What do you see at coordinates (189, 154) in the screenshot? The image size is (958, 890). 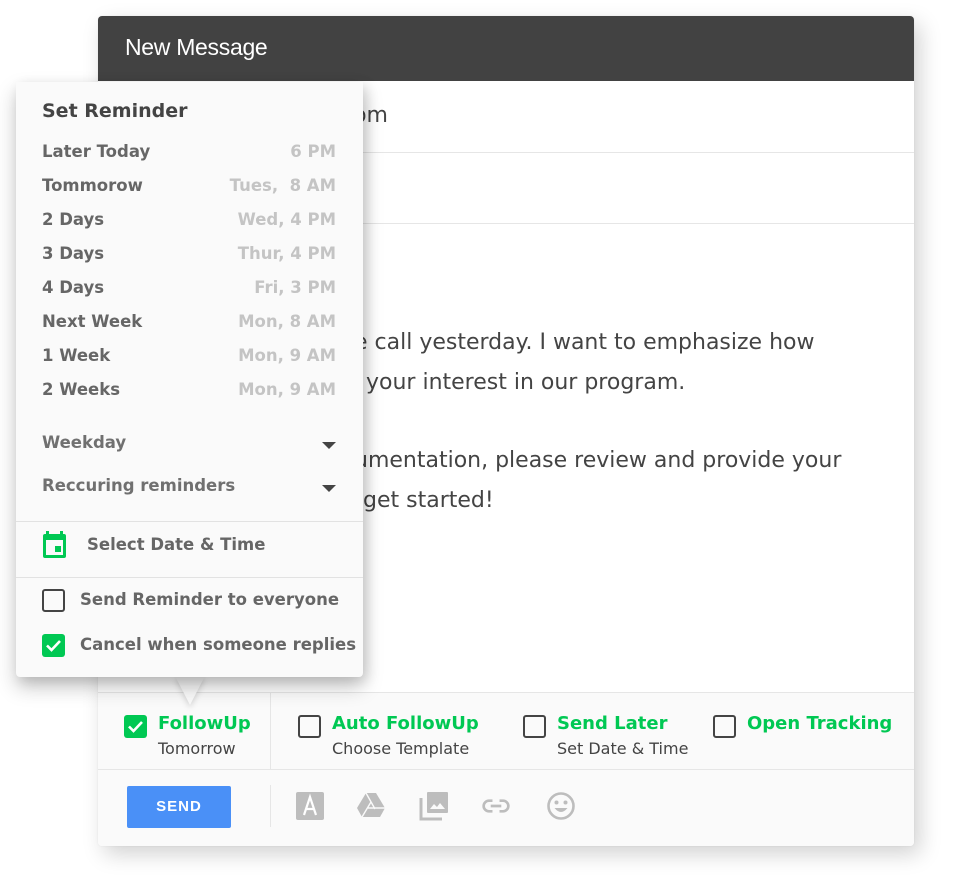 I see `reminder-option-later-today: Later Today 6 PM` at bounding box center [189, 154].